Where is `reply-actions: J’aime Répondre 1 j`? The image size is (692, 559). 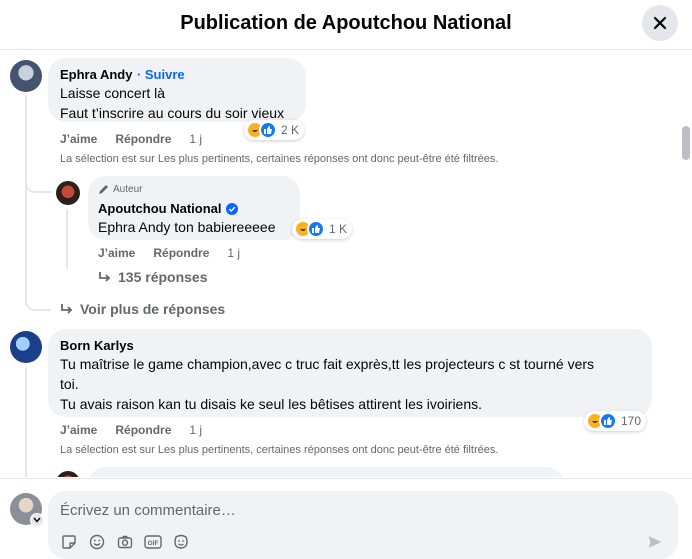 reply-actions: J’aime Répondre 1 j is located at coordinates (169, 253).